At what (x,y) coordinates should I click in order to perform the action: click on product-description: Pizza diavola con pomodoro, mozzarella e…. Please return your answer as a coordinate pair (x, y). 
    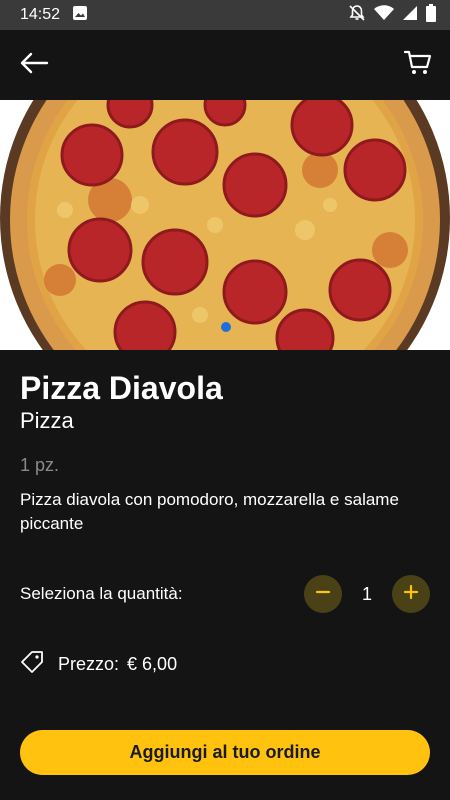
    Looking at the image, I should click on (209, 511).